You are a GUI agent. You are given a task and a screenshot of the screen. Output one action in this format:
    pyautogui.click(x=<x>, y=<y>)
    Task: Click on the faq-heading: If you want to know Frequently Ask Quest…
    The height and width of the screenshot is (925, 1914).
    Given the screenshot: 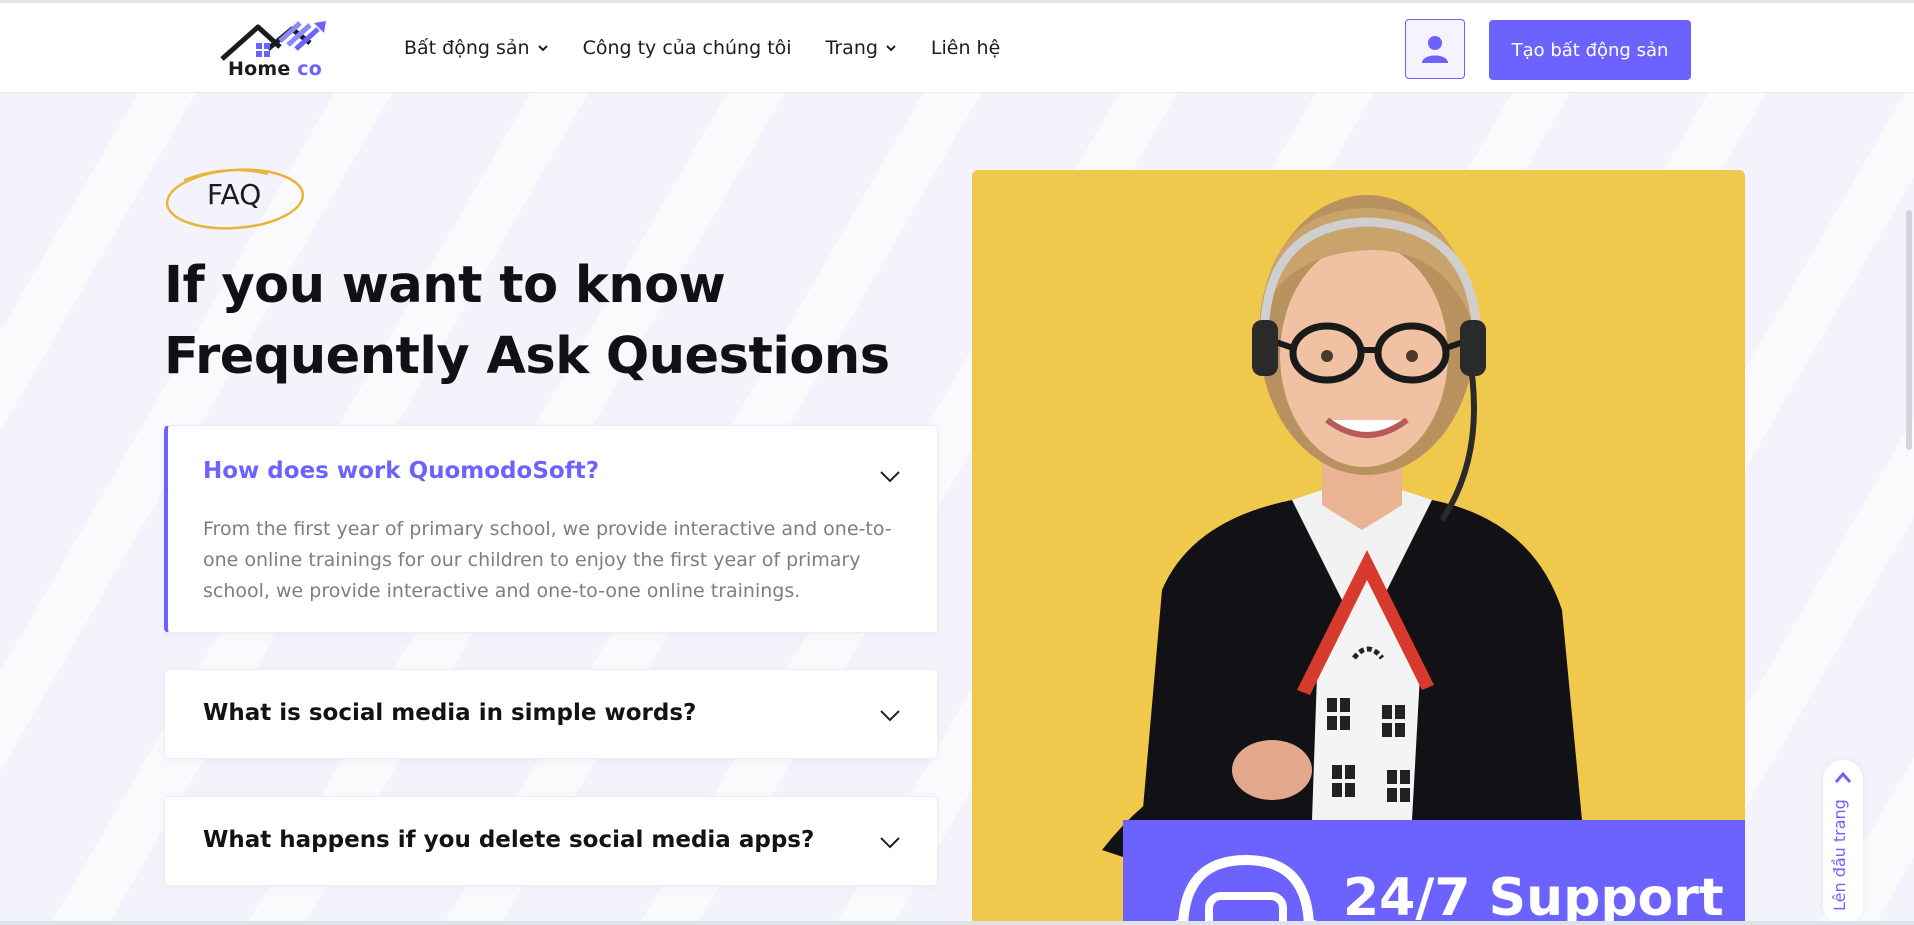 What is the action you would take?
    pyautogui.click(x=527, y=321)
    